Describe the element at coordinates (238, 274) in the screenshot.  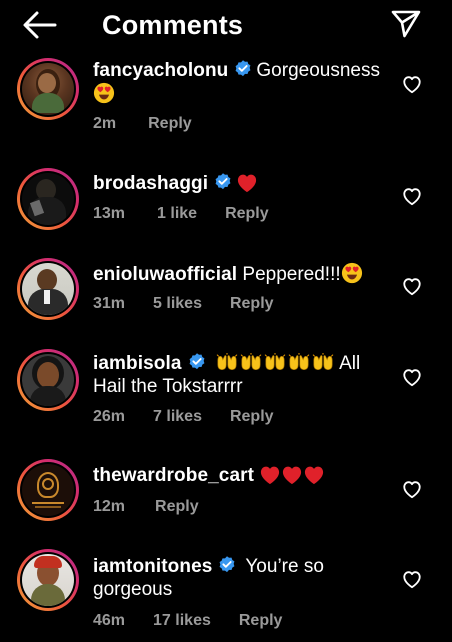
I see `comment-text: enioluwaofficial Peppered!!!` at that location.